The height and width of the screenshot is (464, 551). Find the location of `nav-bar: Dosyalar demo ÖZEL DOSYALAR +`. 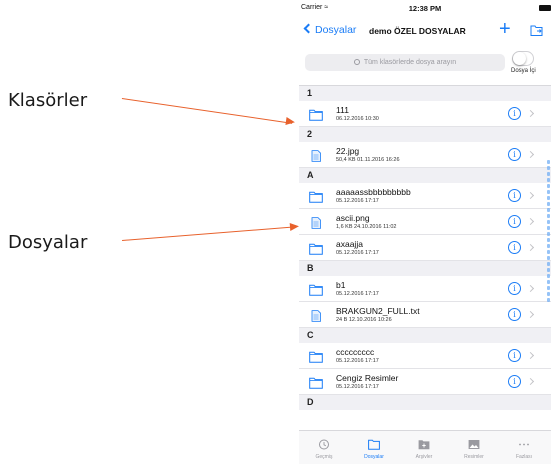

nav-bar: Dosyalar demo ÖZEL DOSYALAR + is located at coordinates (425, 31).